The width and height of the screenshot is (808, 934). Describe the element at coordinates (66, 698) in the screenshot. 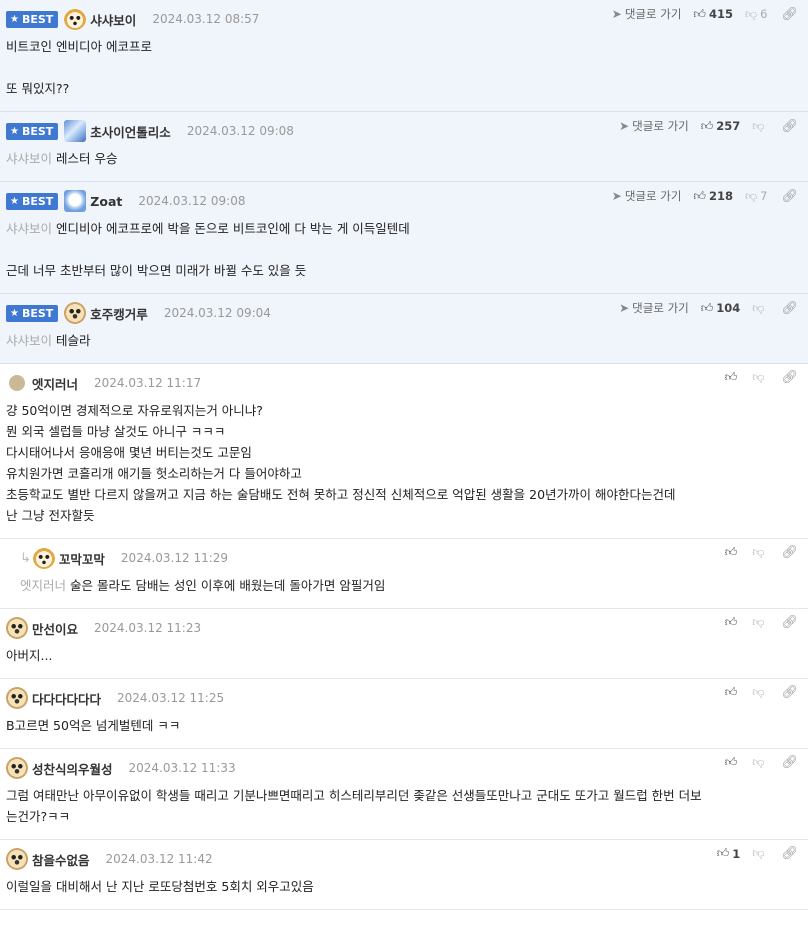

I see `author-name: 다다다다다다` at that location.